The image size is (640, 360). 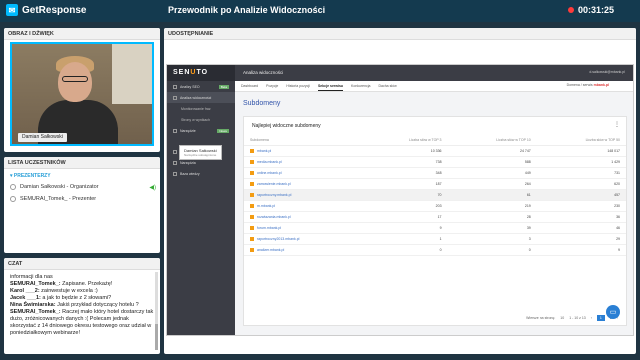 I want to click on table-row: raportroczny2013.mbank.pl 1 3 29, so click(x=435, y=239).